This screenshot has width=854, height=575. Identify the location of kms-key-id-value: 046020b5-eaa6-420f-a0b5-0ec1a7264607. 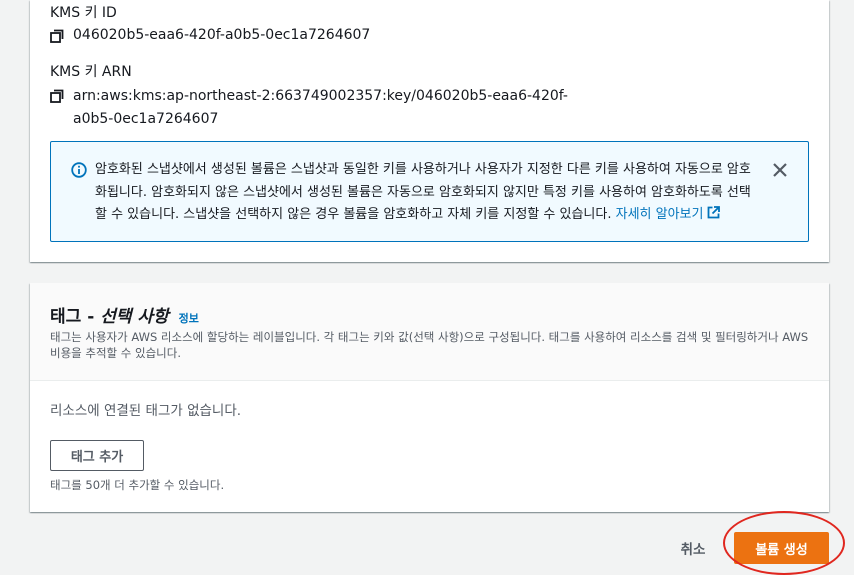
(222, 35).